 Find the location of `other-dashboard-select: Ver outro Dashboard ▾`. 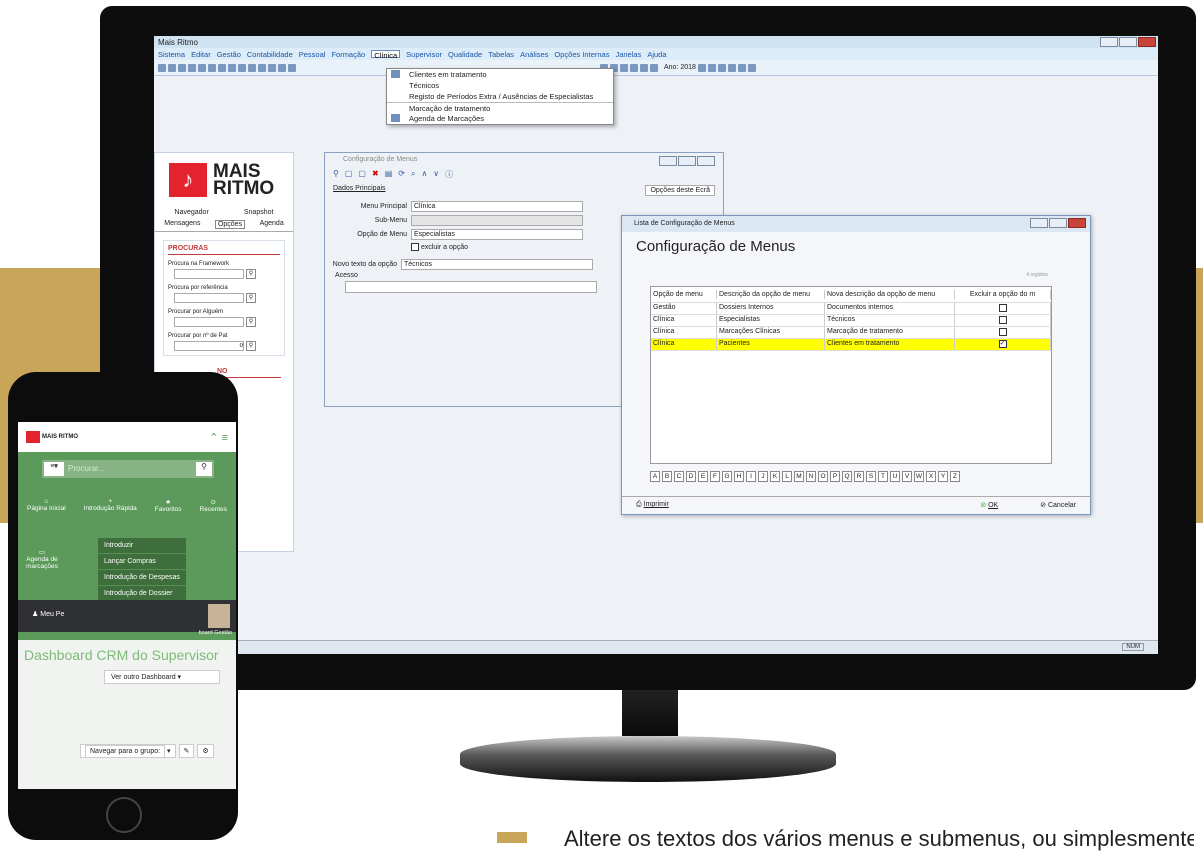

other-dashboard-select: Ver outro Dashboard ▾ is located at coordinates (162, 677).